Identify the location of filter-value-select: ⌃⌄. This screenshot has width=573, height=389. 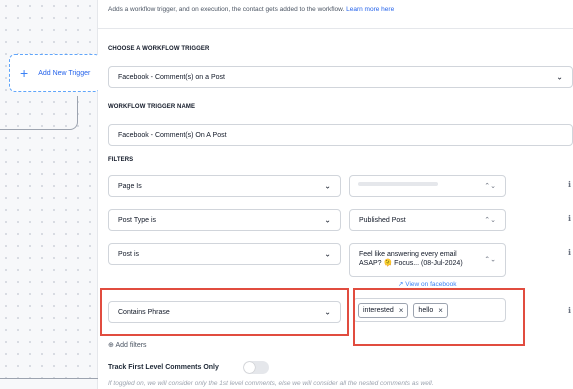
(427, 186).